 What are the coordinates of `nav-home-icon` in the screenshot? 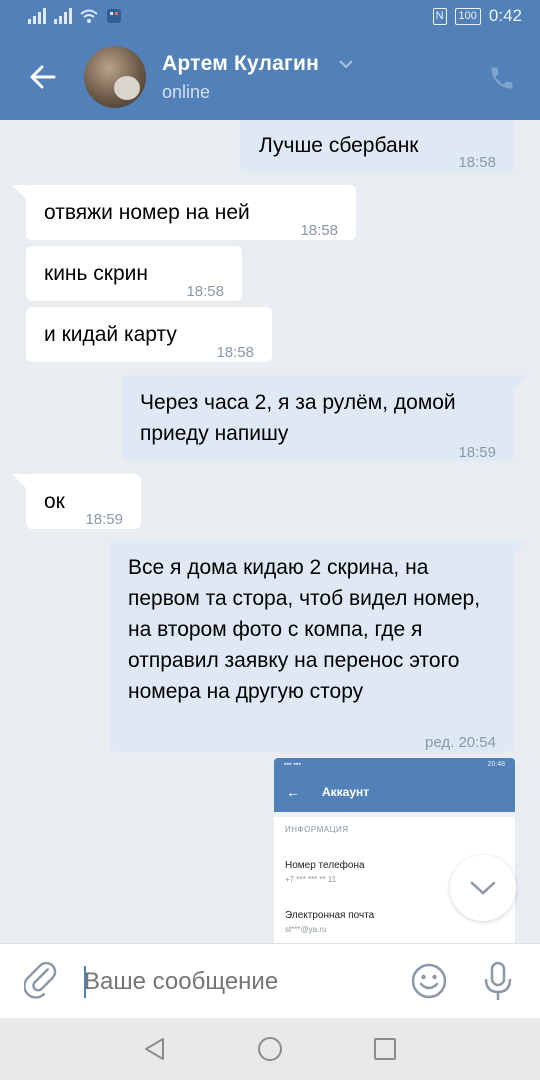 It's located at (270, 1049).